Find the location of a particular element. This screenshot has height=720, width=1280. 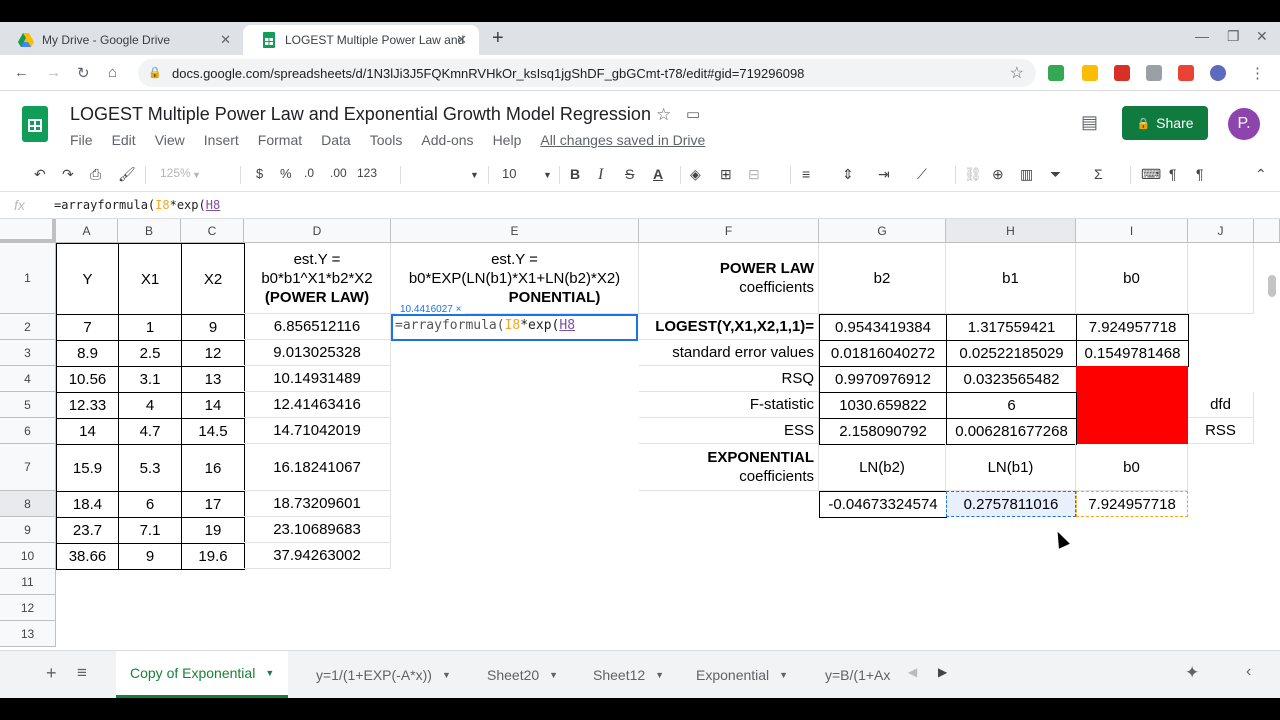

filter-icon: ⏷ is located at coordinates (1055, 174).